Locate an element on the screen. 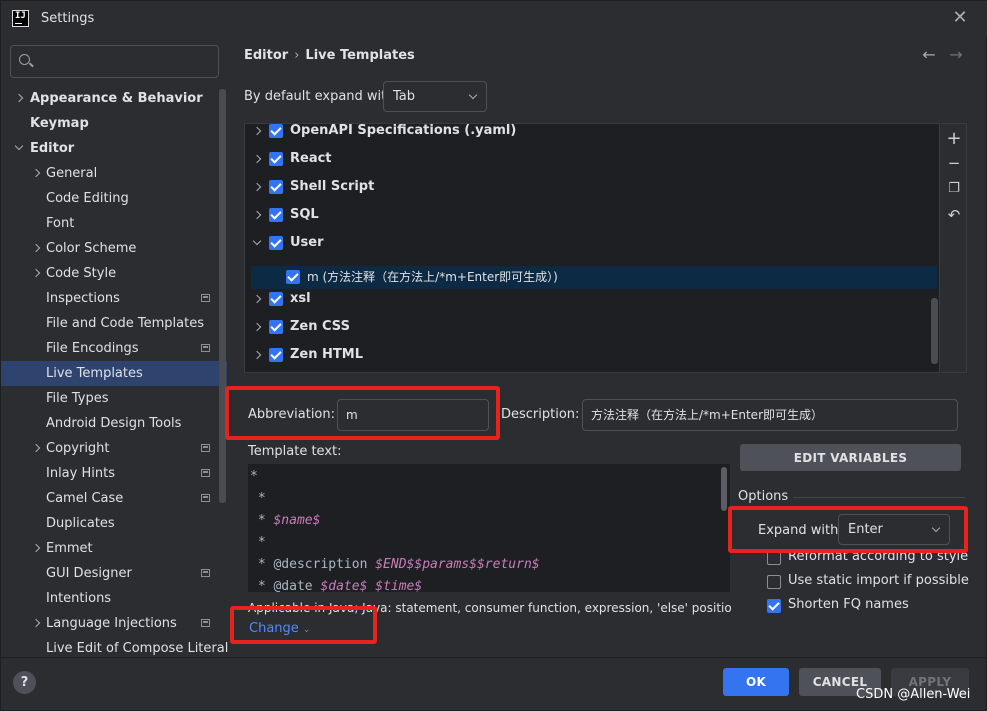  sidebar-item: Intentions is located at coordinates (114, 598).